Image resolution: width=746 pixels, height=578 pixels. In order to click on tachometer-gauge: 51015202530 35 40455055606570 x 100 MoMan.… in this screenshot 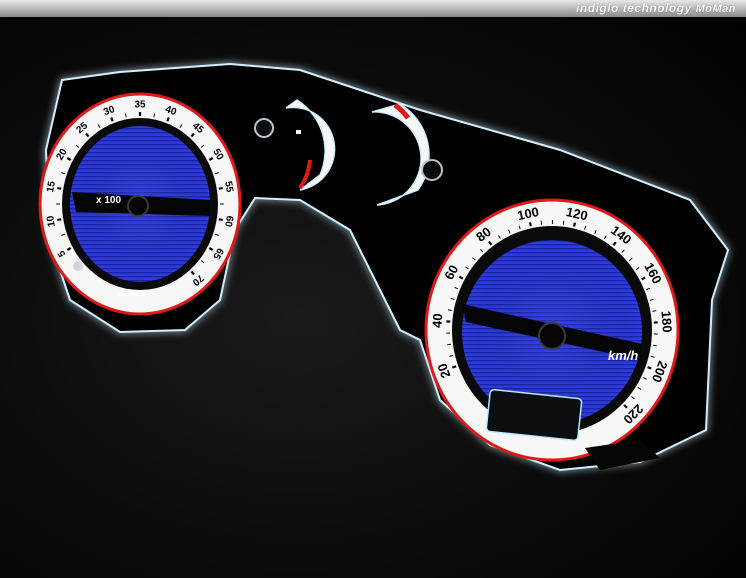, I will do `click(140, 204)`.